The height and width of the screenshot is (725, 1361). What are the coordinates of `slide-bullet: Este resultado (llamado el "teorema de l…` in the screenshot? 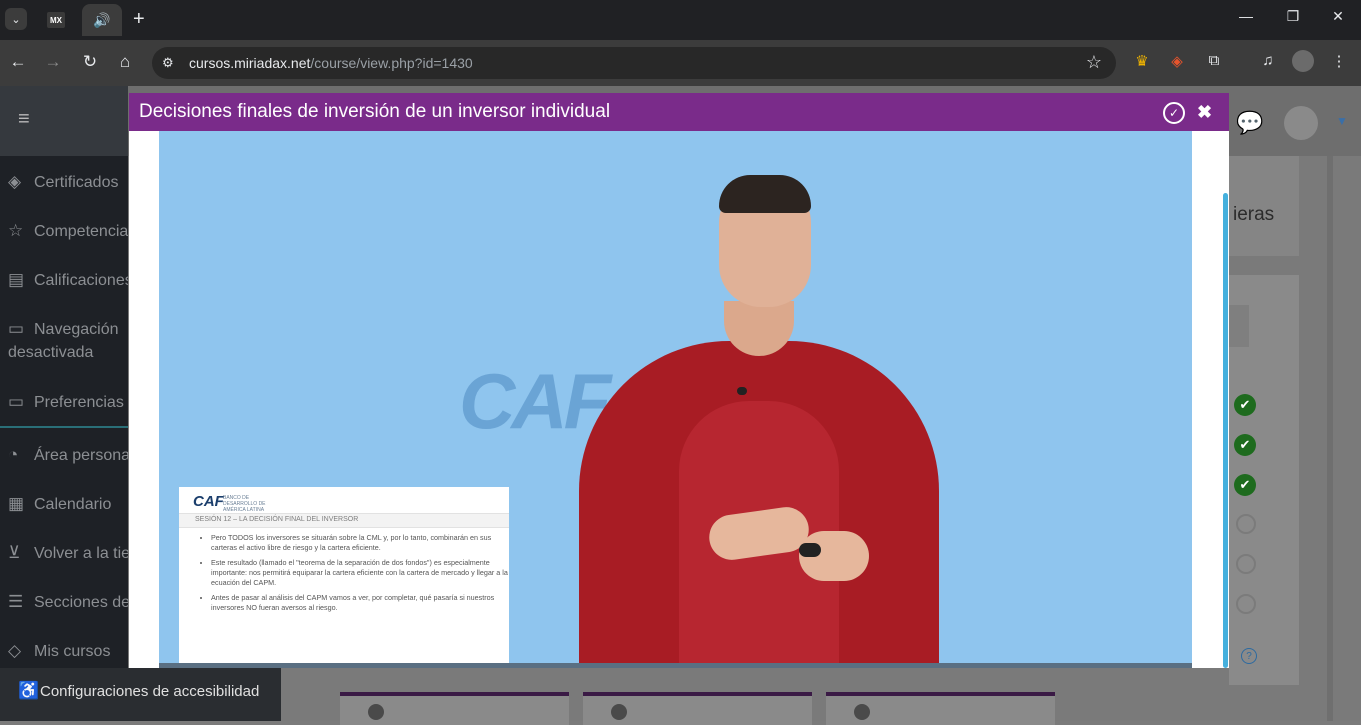 It's located at (361, 573).